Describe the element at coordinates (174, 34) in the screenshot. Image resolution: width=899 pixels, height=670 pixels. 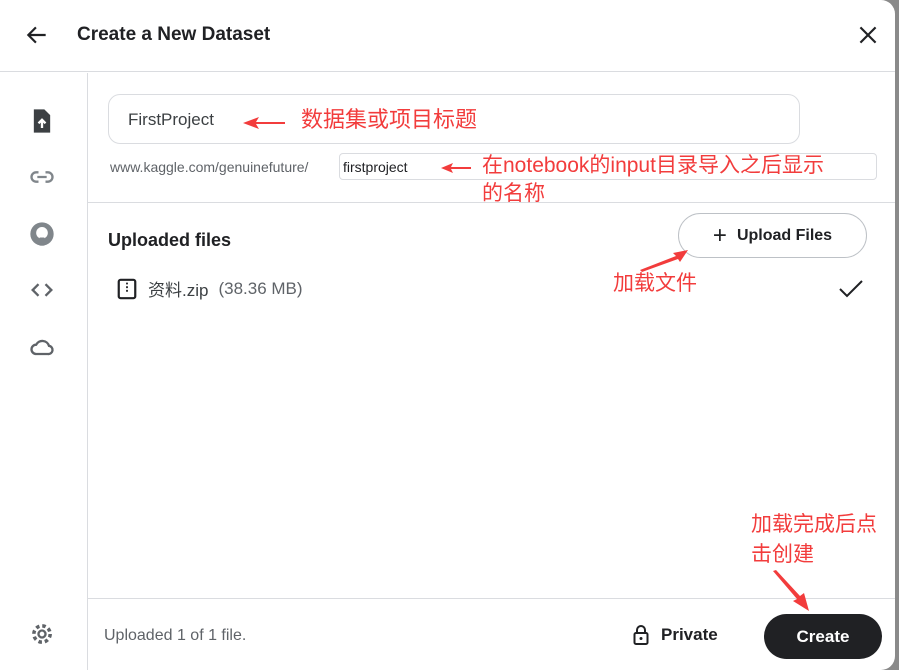
I see `dialog-title: Create a New Dataset` at that location.